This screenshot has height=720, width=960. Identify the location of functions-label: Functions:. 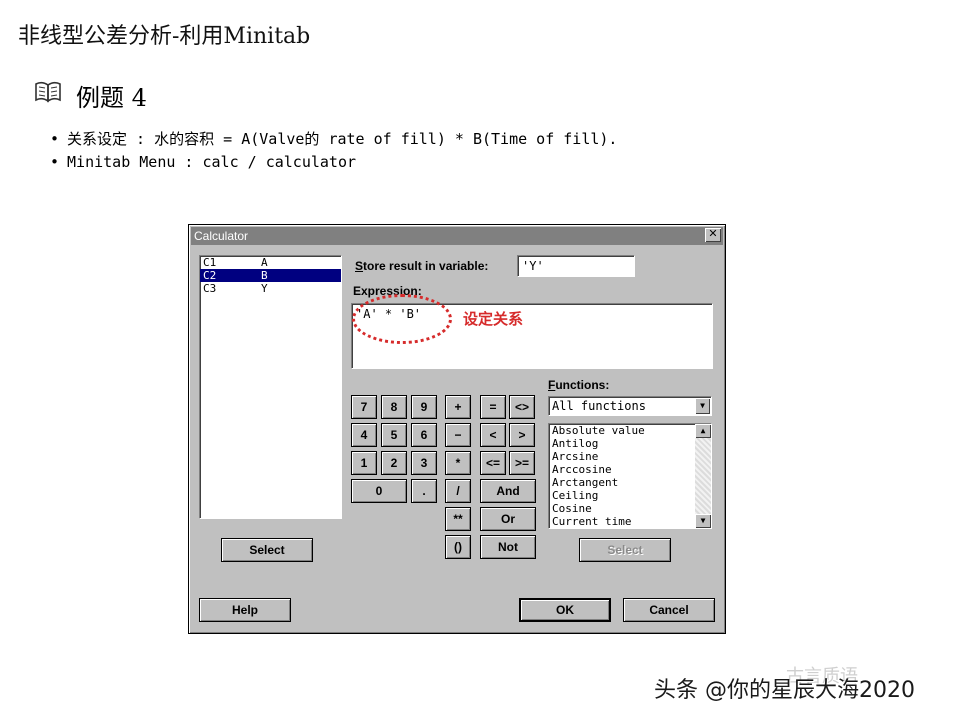
(579, 385).